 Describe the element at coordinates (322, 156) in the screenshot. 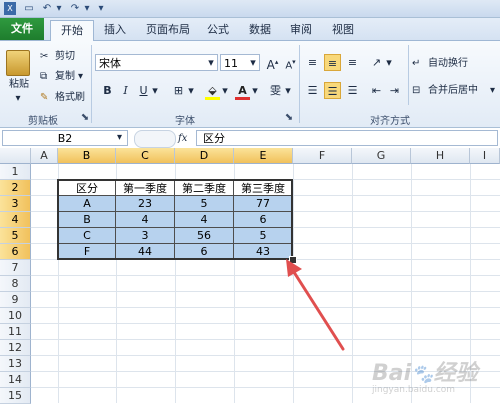

I see `column-header-f: F` at that location.